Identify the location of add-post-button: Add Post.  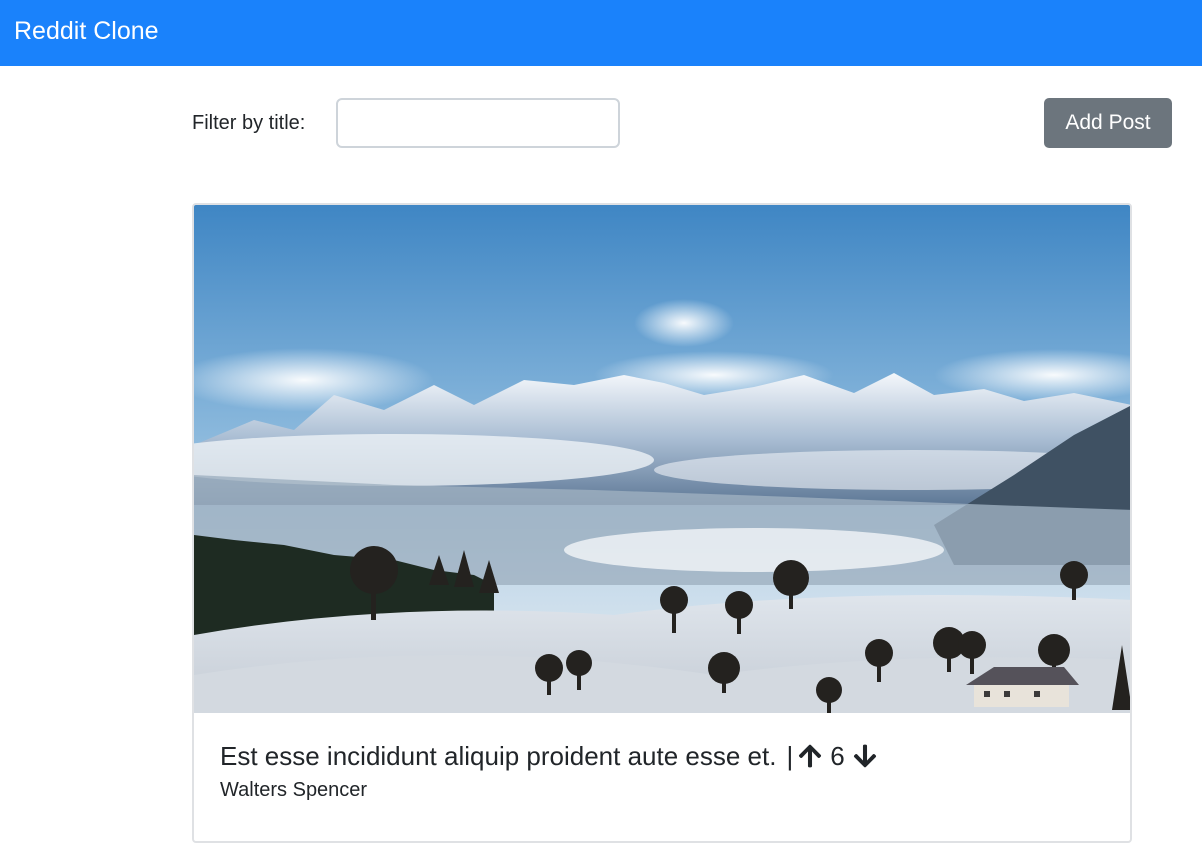
(1108, 123).